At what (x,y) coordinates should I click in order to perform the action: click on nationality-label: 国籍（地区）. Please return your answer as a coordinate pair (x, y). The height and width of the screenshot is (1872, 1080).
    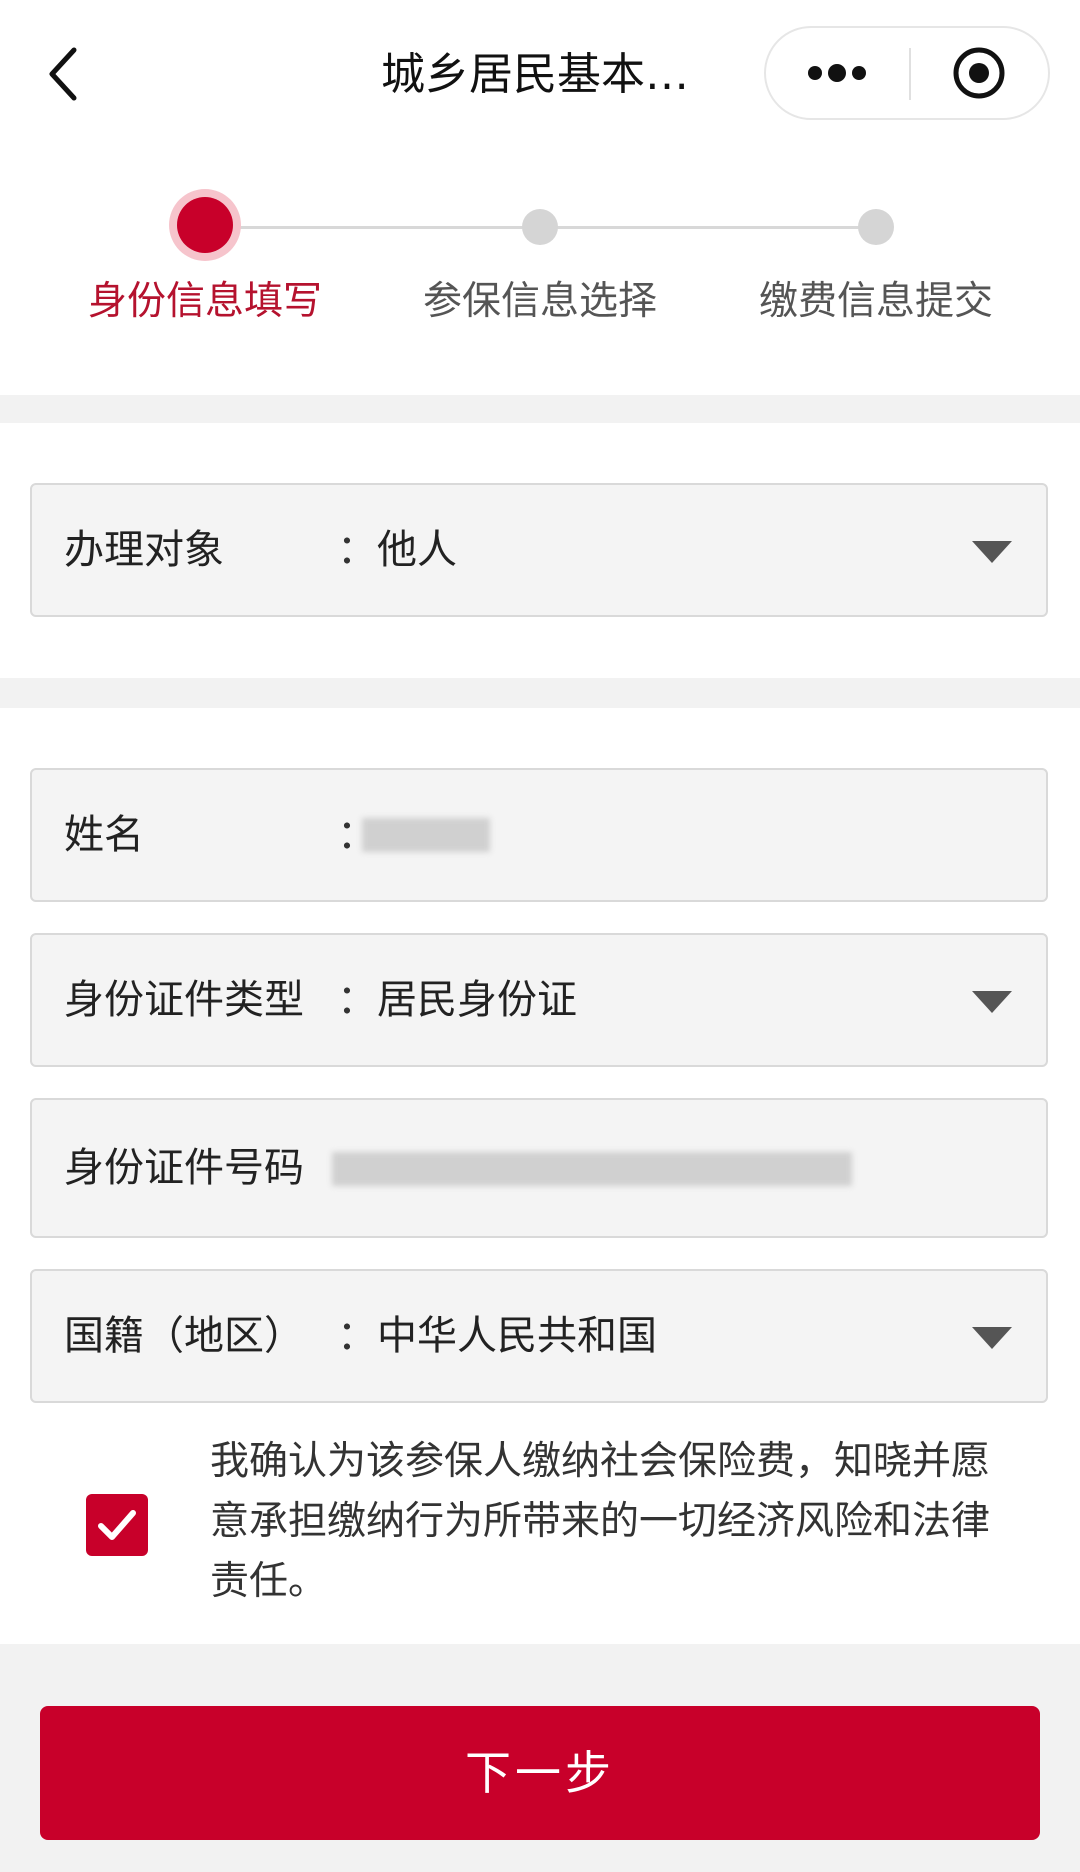
    Looking at the image, I should click on (184, 1336).